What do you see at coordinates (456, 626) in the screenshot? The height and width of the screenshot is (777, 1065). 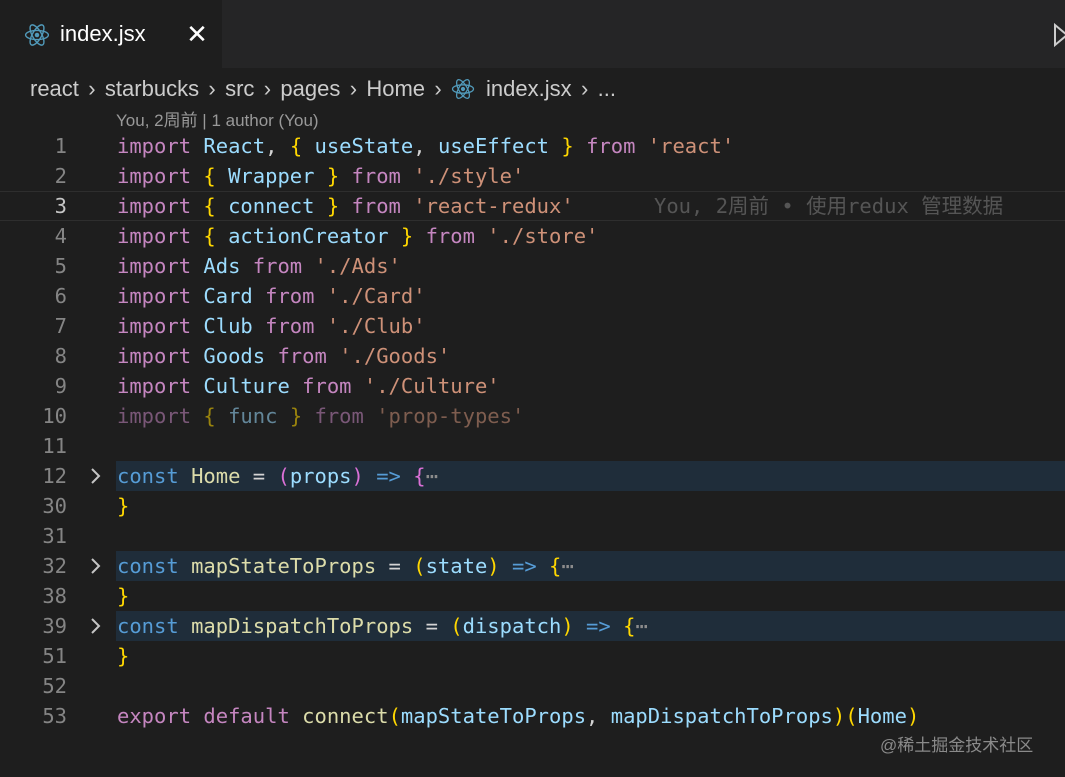 I see `code-token: (` at bounding box center [456, 626].